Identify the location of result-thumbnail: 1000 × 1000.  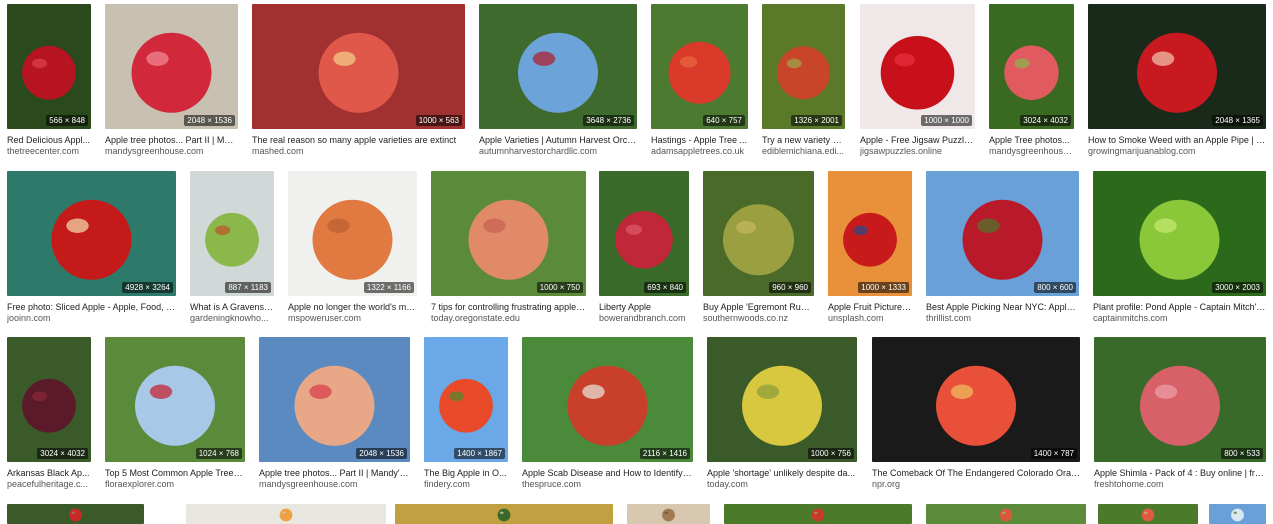
(917, 66).